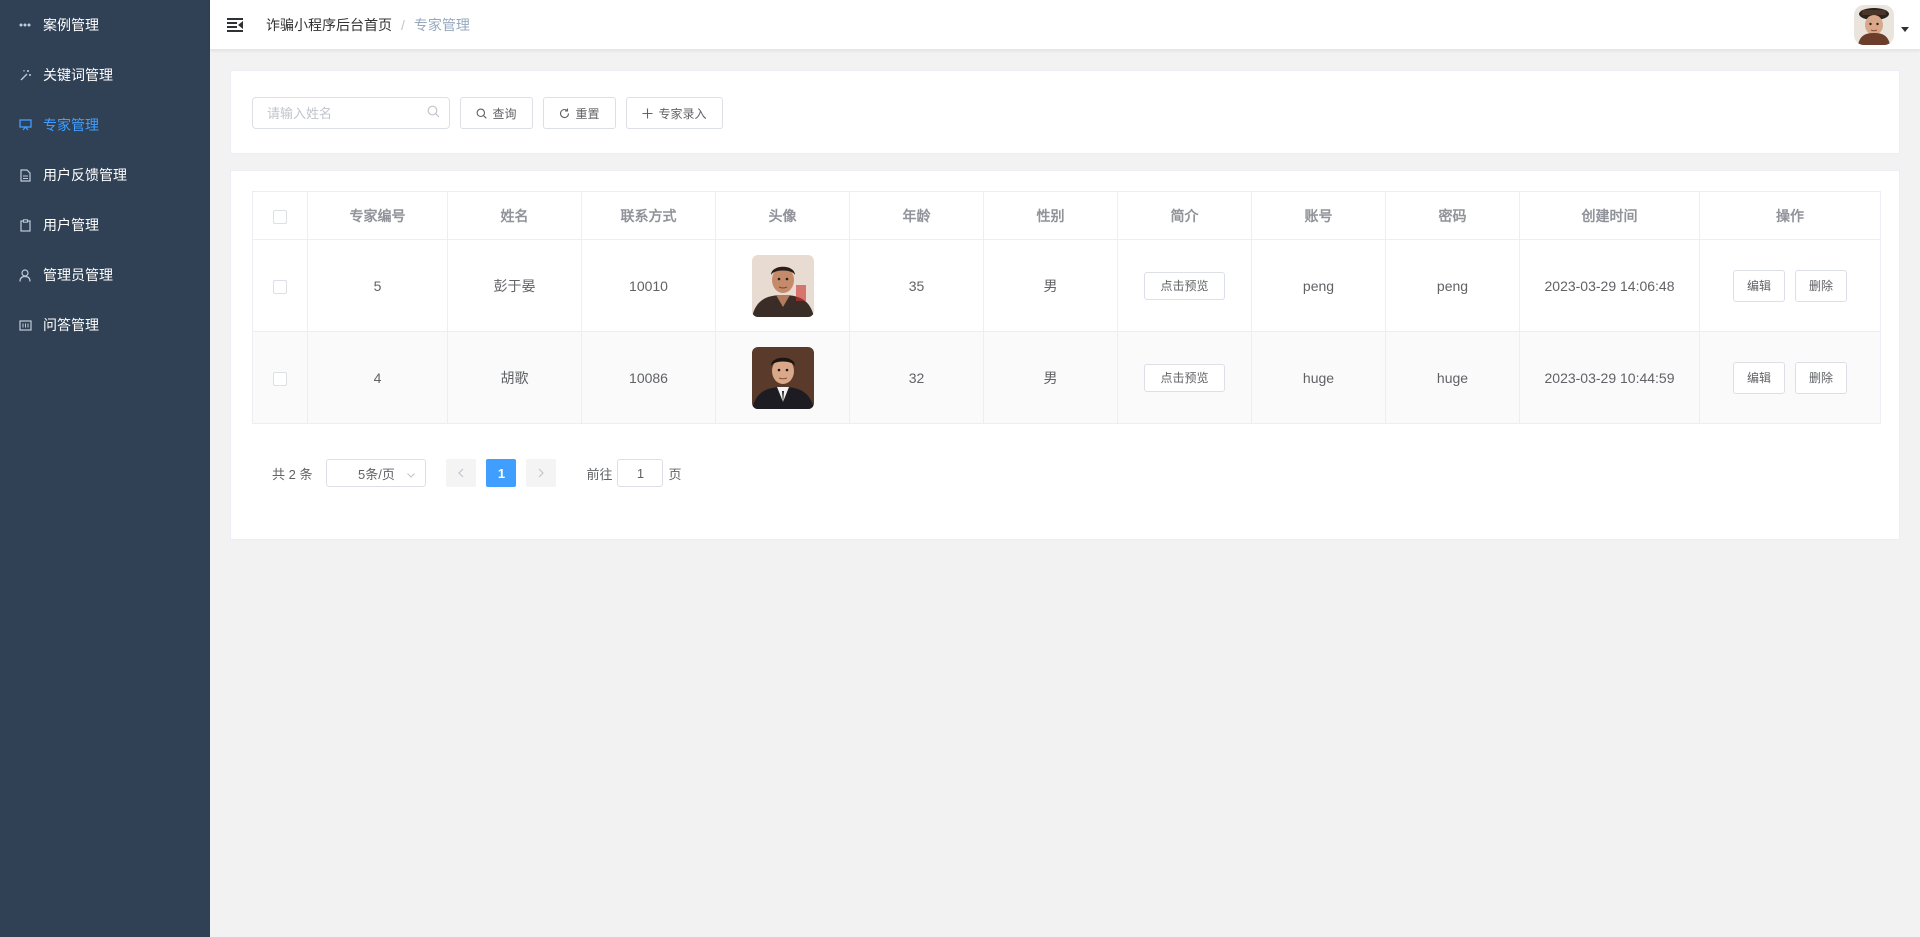 This screenshot has height=937, width=1920. Describe the element at coordinates (682, 113) in the screenshot. I see `add-expert-button-label: 专家录入` at that location.